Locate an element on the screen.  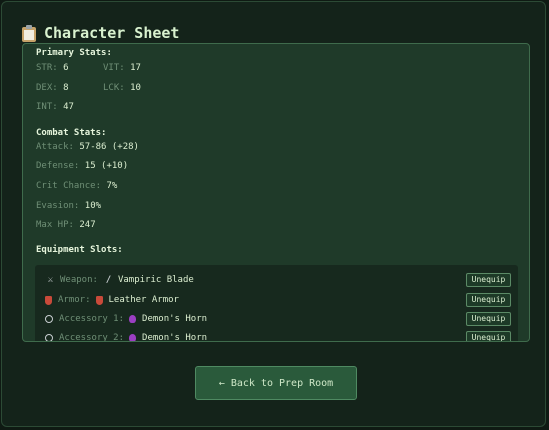
stat-str-value: 6 is located at coordinates (66, 68).